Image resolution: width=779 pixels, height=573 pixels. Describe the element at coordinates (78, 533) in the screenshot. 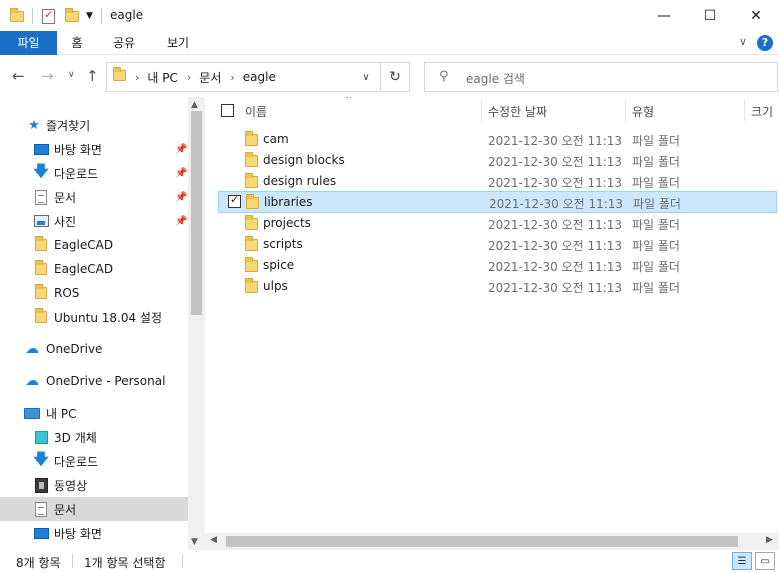

I see `nav-label: 바탕 화면` at that location.